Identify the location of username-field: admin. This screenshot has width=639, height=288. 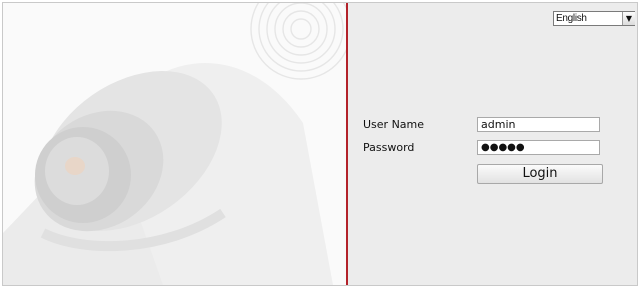
(538, 124).